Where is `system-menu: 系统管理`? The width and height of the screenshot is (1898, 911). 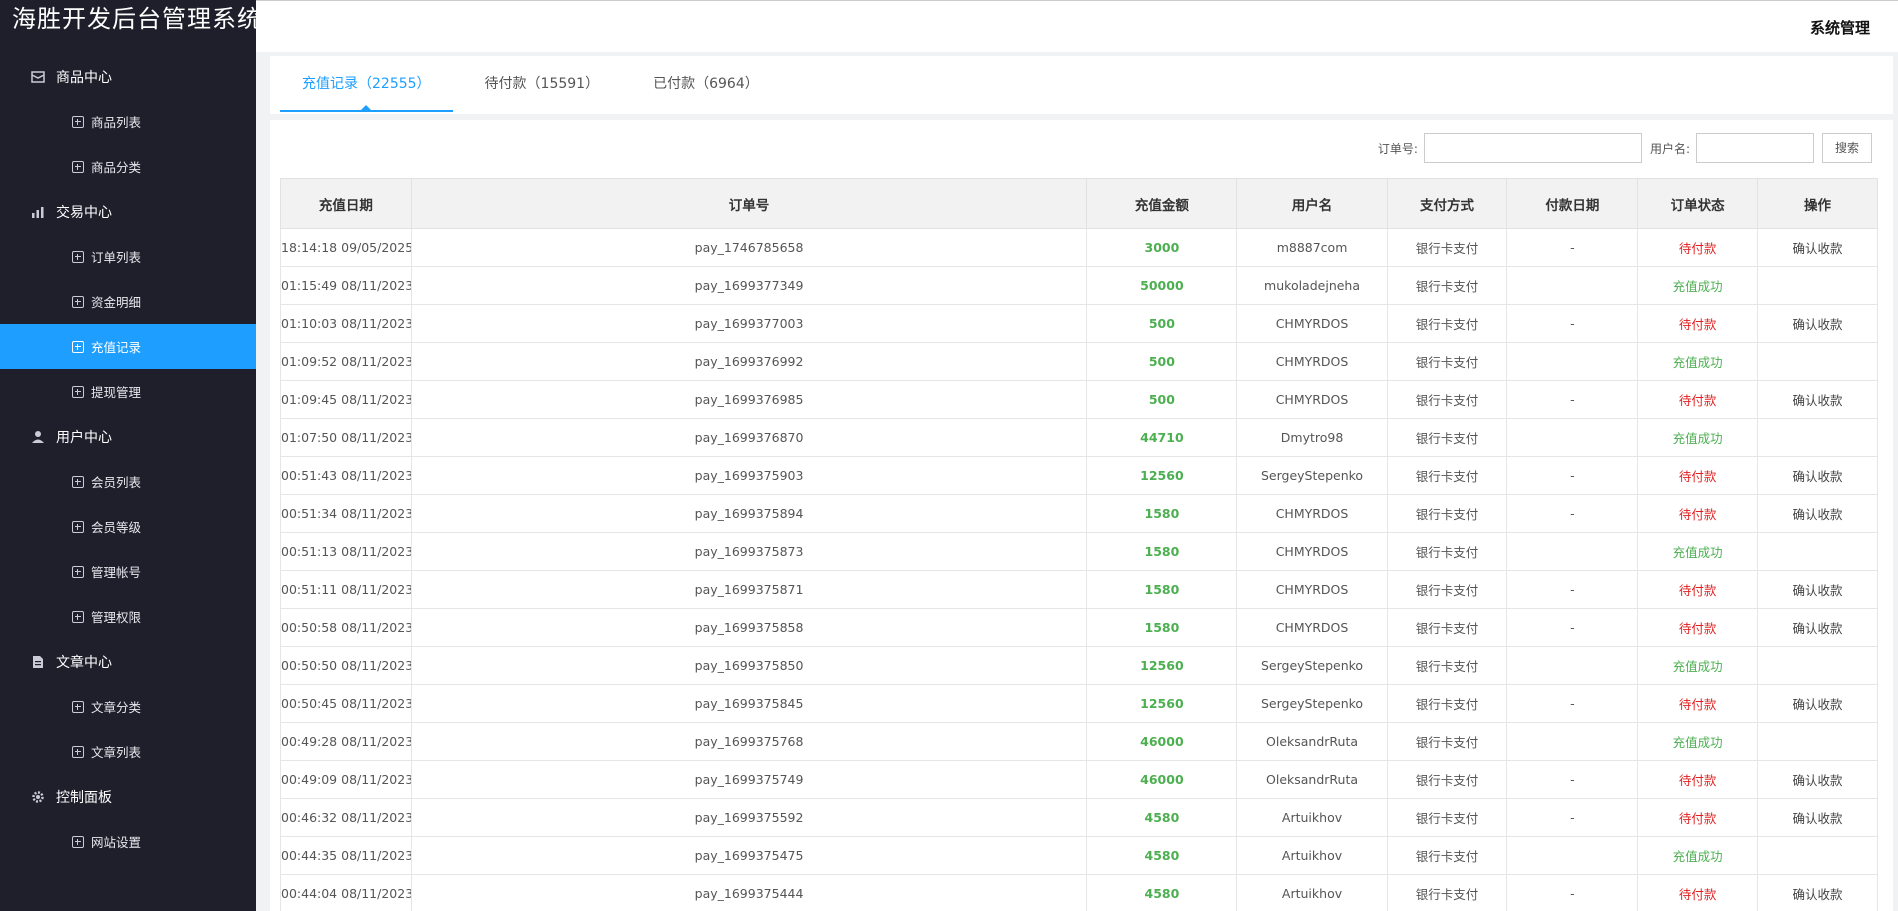 system-menu: 系统管理 is located at coordinates (1840, 27).